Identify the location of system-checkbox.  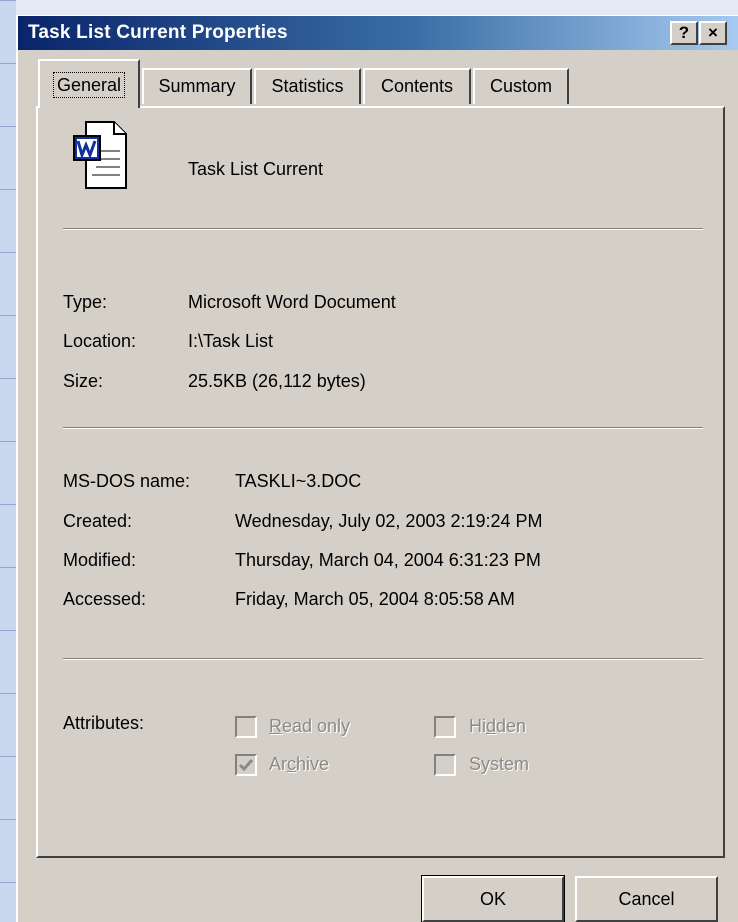
(445, 765).